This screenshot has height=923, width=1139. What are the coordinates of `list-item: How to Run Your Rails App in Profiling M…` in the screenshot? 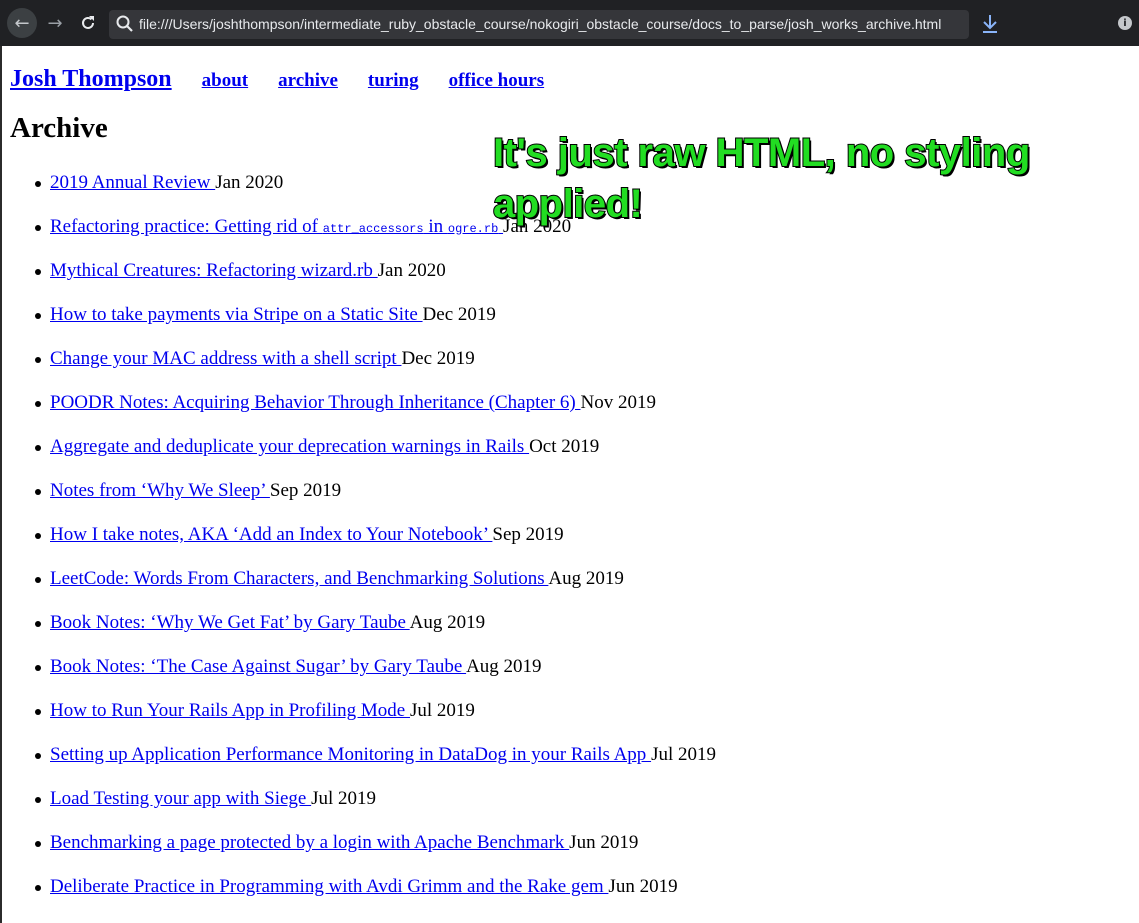 It's located at (375, 720).